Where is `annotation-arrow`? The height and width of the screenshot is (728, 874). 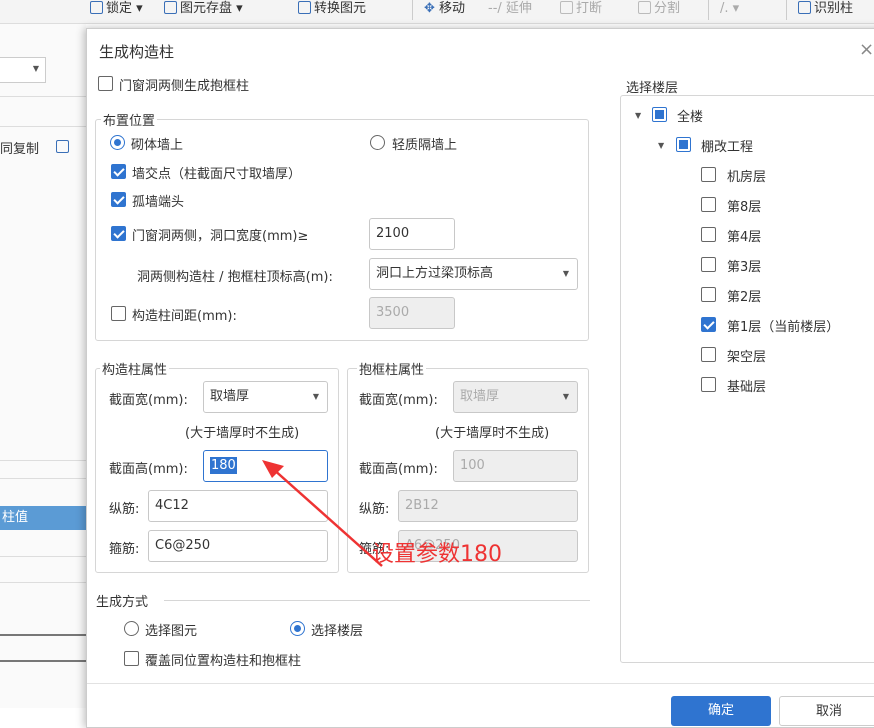
annotation-arrow is located at coordinates (322, 513).